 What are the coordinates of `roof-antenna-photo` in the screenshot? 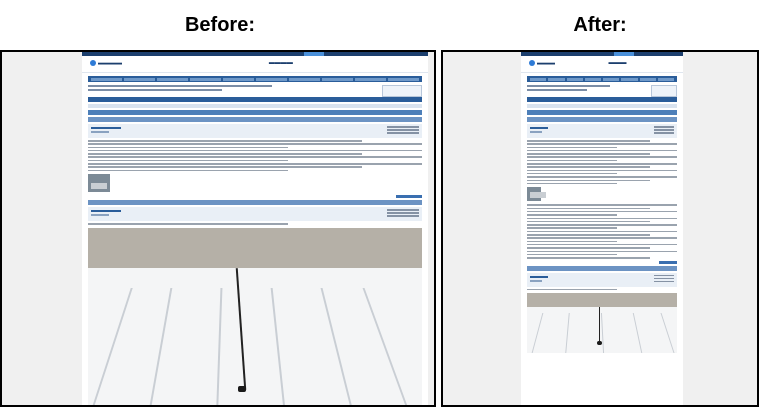 It's located at (602, 323).